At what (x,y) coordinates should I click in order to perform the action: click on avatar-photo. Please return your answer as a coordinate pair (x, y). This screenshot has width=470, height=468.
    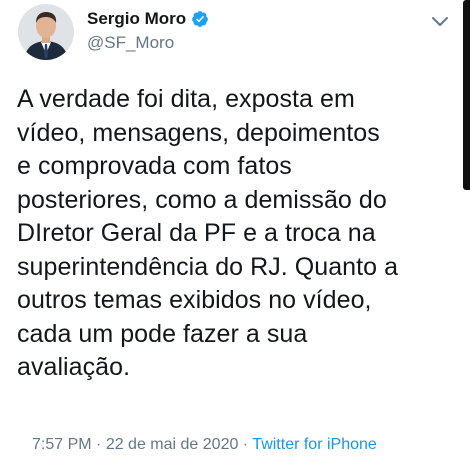
    Looking at the image, I should click on (46, 32).